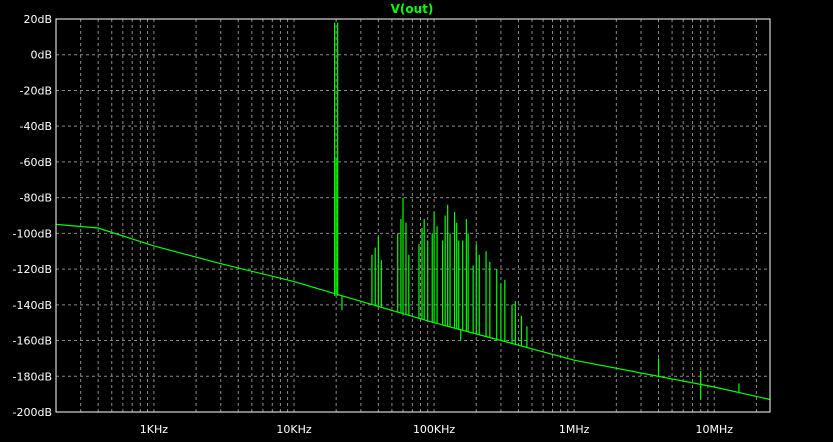 This screenshot has height=442, width=833. What do you see at coordinates (33, 269) in the screenshot?
I see `y-tick-label: -120dB` at bounding box center [33, 269].